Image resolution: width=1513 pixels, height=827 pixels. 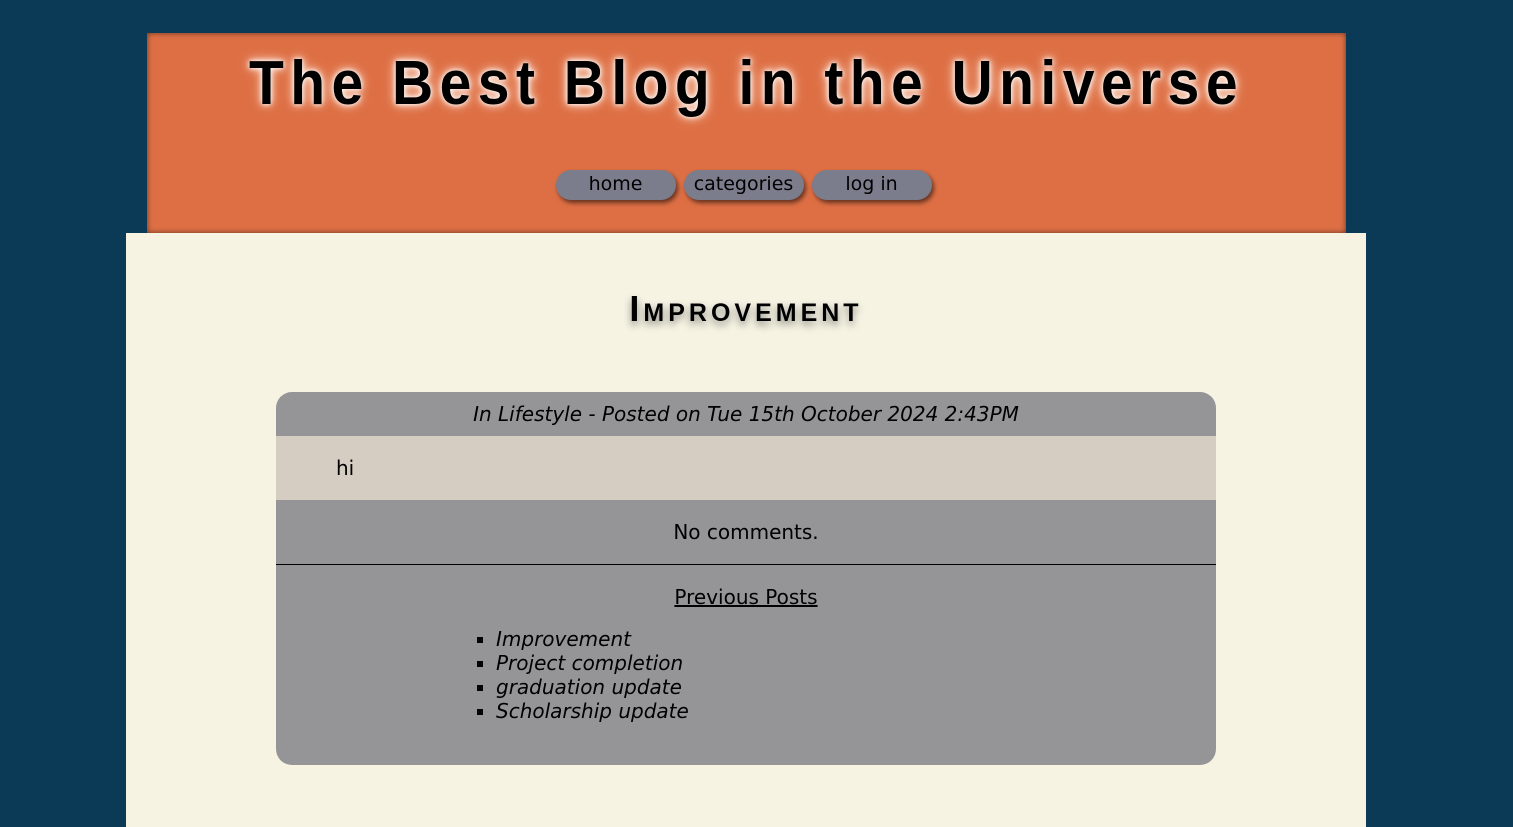 I want to click on previous-posts-heading: Previous Posts, so click(x=746, y=597).